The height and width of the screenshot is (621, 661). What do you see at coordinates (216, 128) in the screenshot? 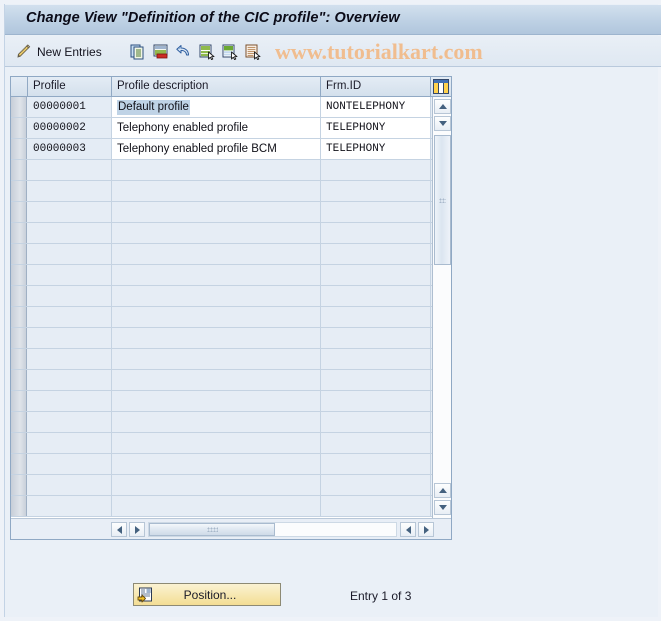
I see `cell-description: Telephony enabled profile` at bounding box center [216, 128].